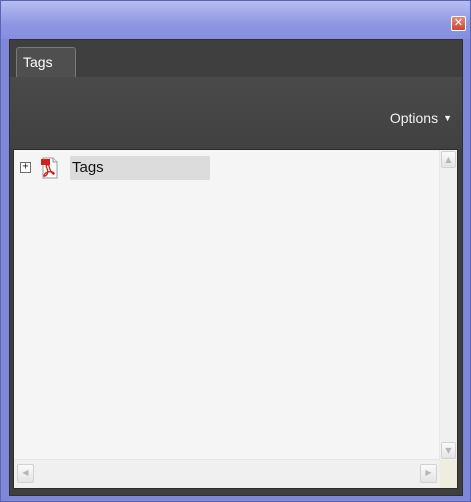  What do you see at coordinates (112, 168) in the screenshot?
I see `tree-item-tags-root: + Tags` at bounding box center [112, 168].